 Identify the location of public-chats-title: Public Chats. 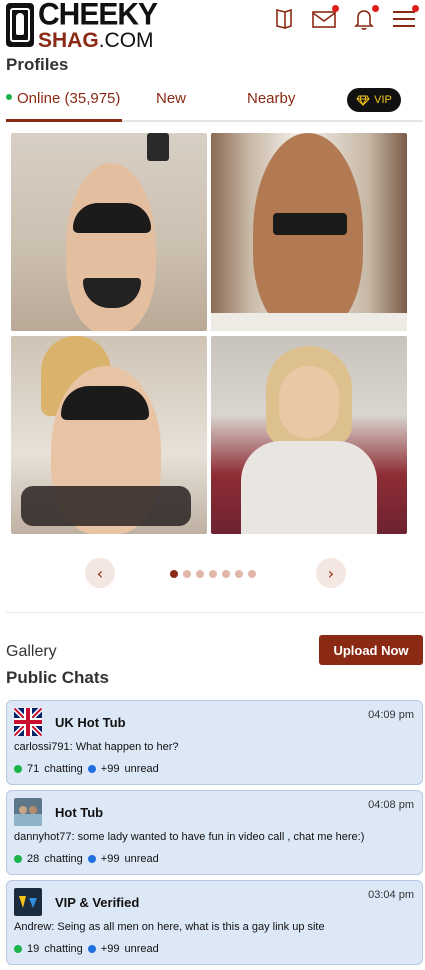
(57, 677).